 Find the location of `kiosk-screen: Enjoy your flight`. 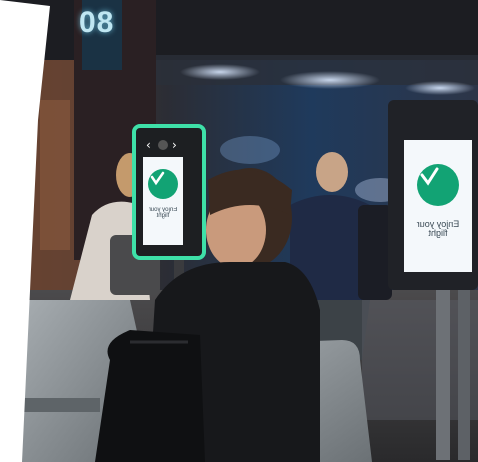

kiosk-screen: Enjoy your flight is located at coordinates (163, 201).